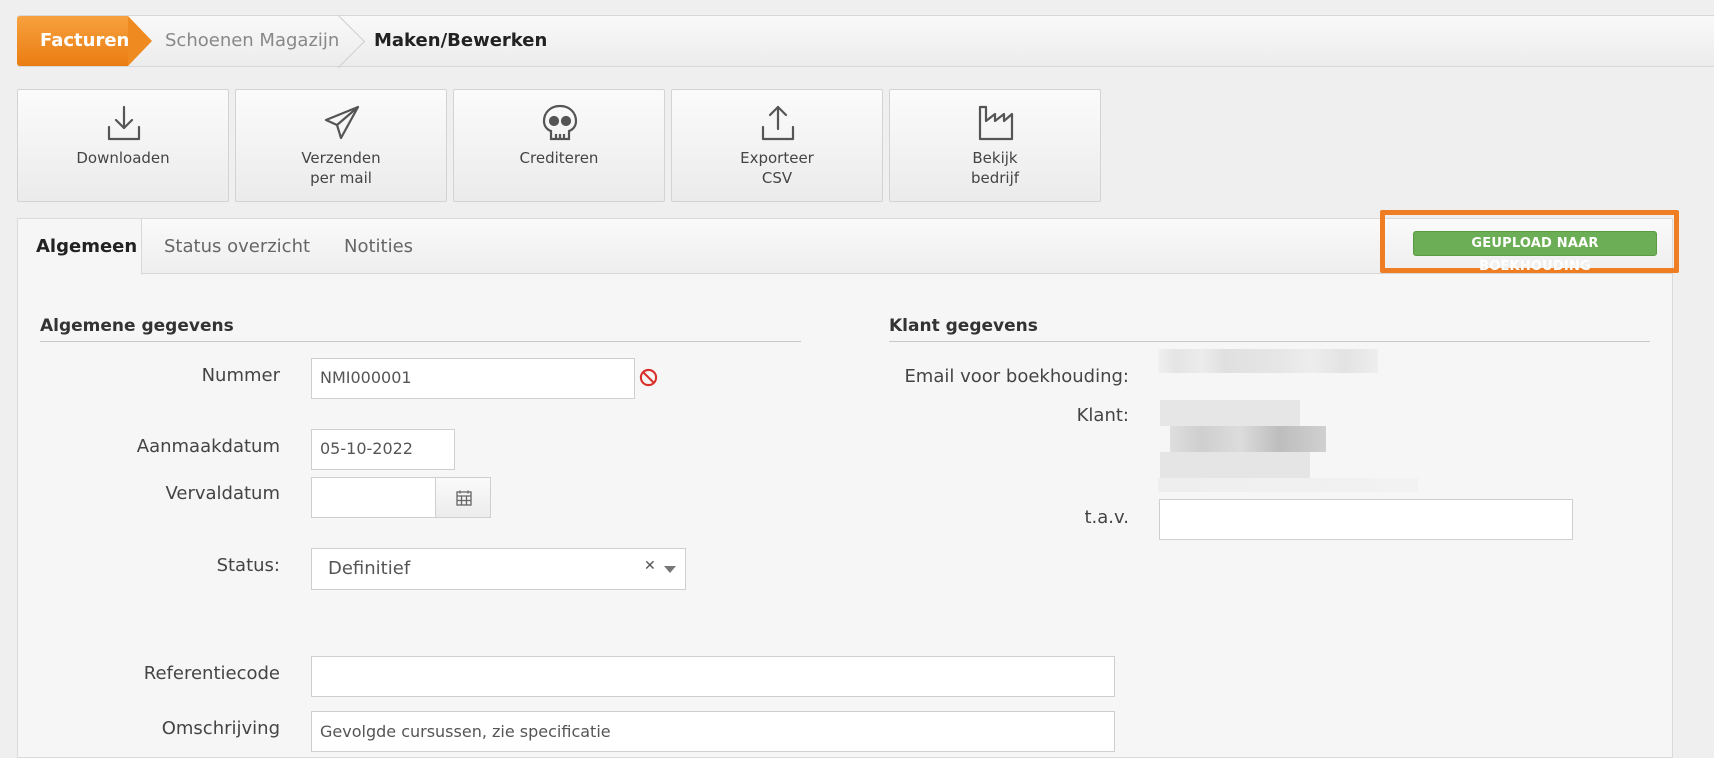 The height and width of the screenshot is (758, 1714). I want to click on due-date-input, so click(374, 497).